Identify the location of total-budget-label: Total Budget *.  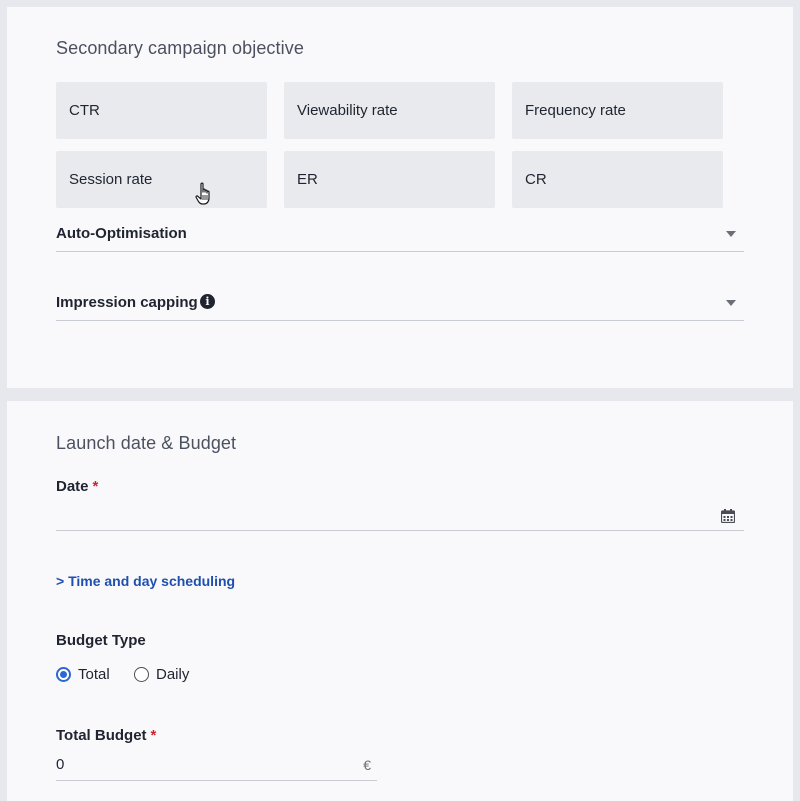
(106, 735).